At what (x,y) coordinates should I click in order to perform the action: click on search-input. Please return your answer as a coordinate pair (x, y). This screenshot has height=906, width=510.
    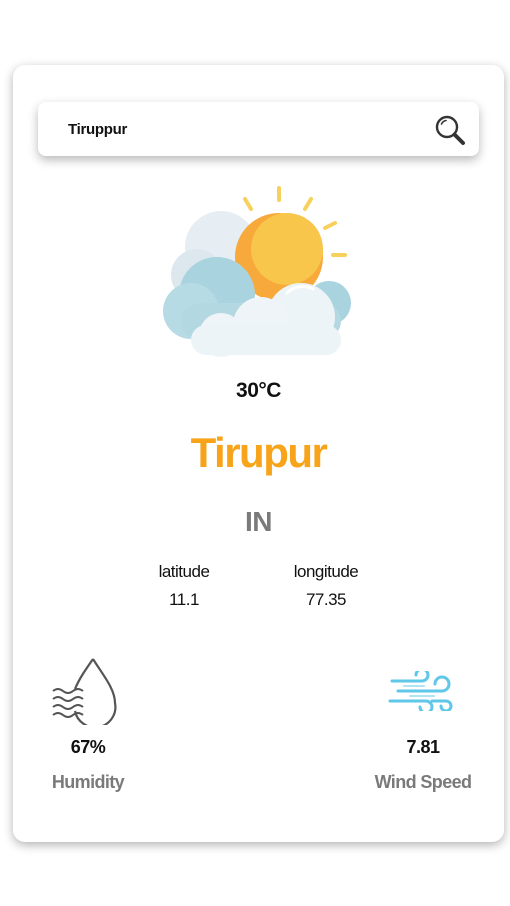
    Looking at the image, I should click on (238, 129).